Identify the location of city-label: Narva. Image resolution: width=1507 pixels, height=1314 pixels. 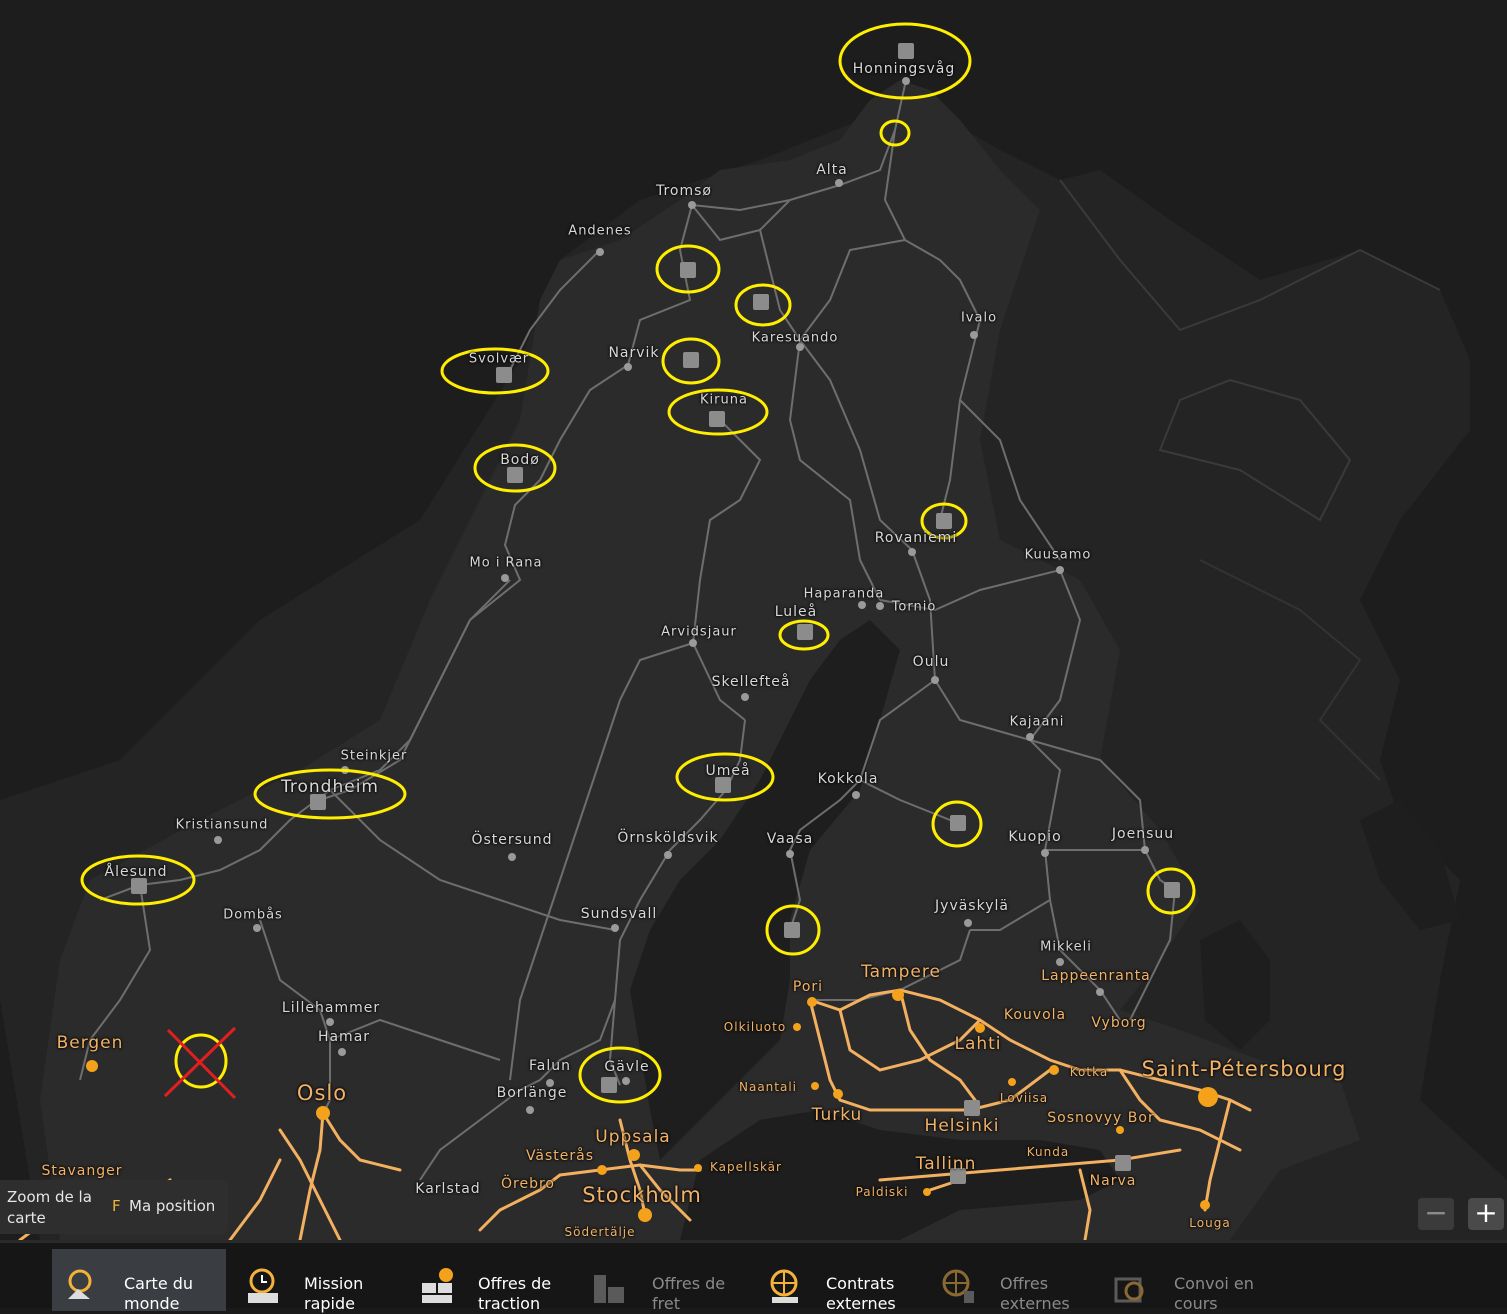
(1113, 1181).